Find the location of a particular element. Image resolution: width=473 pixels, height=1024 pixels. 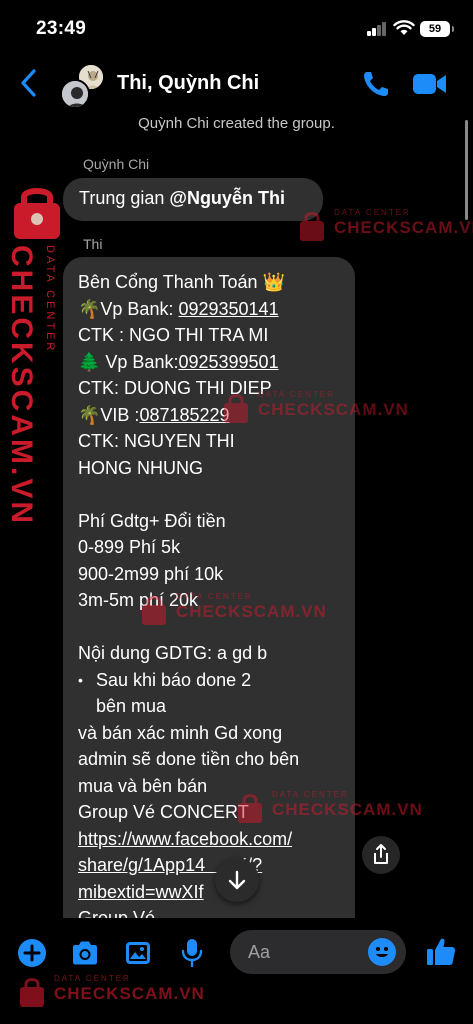

phone-link: 087185229 is located at coordinates (184, 415).